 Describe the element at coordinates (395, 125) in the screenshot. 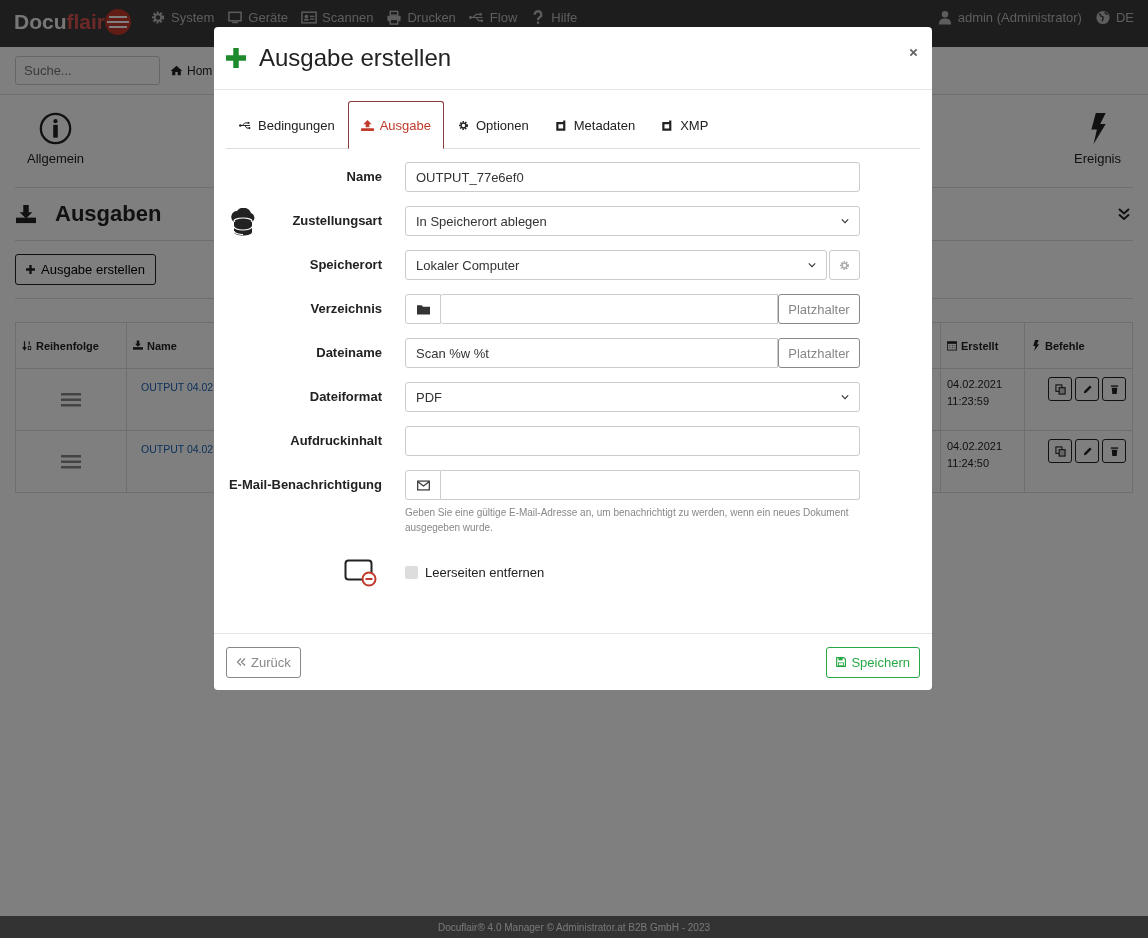

I see `tab: Ausgabe` at that location.